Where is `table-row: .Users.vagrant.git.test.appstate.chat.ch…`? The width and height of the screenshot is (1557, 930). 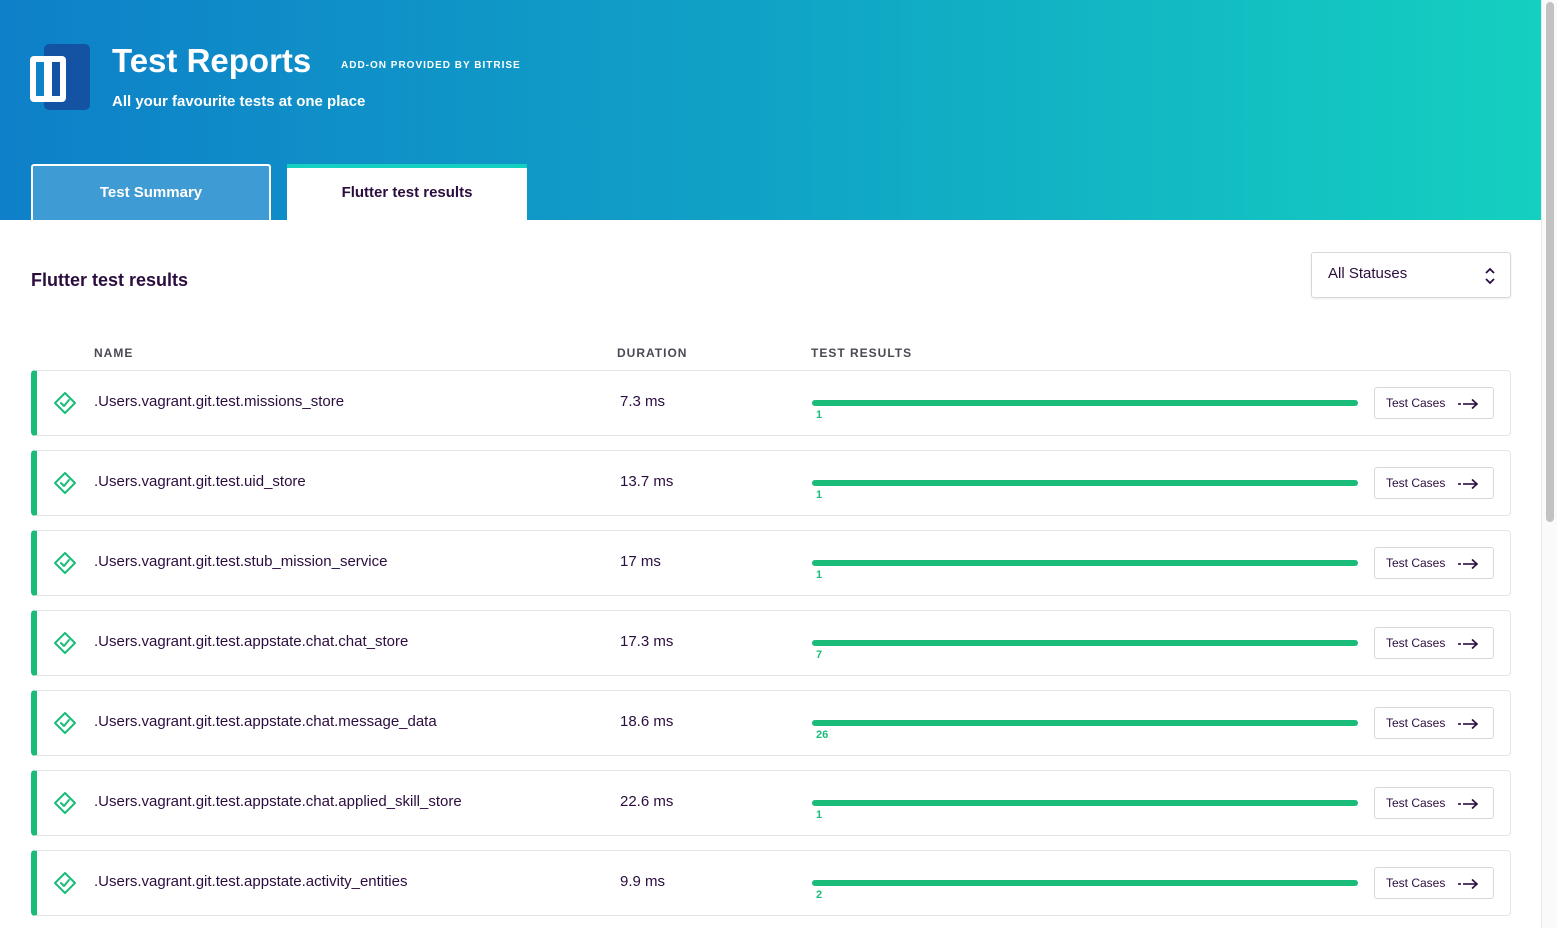
table-row: .Users.vagrant.git.test.appstate.chat.ch… is located at coordinates (771, 643).